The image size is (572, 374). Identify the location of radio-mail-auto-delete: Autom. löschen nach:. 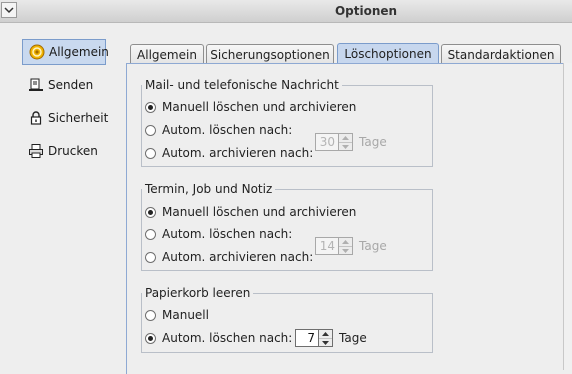
(218, 130).